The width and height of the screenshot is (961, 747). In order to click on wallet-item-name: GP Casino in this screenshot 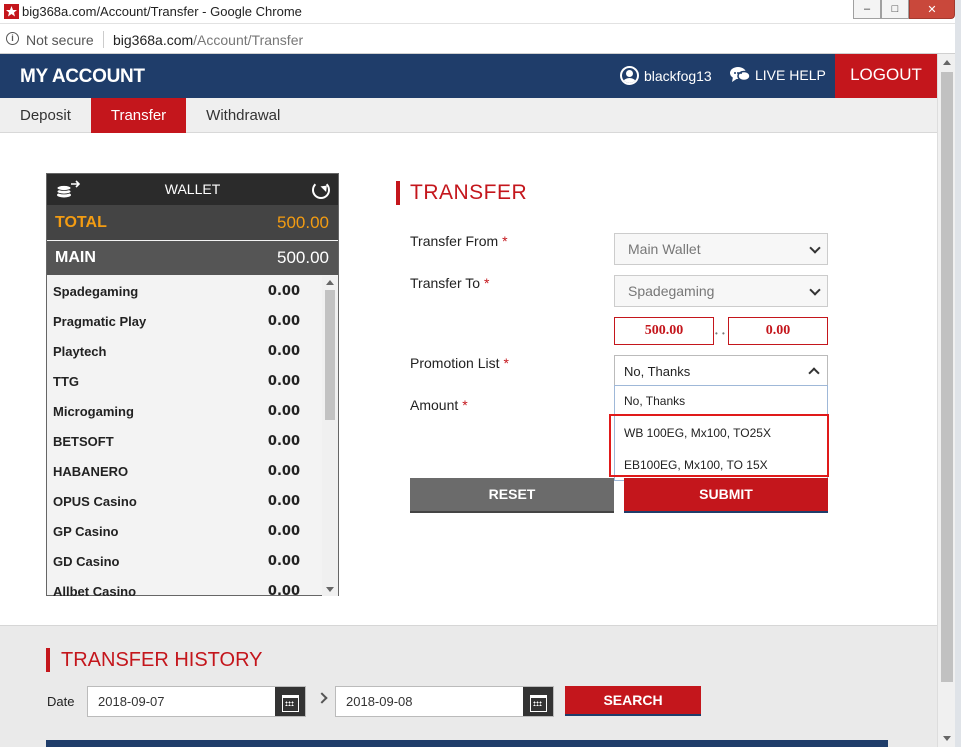, I will do `click(86, 531)`.